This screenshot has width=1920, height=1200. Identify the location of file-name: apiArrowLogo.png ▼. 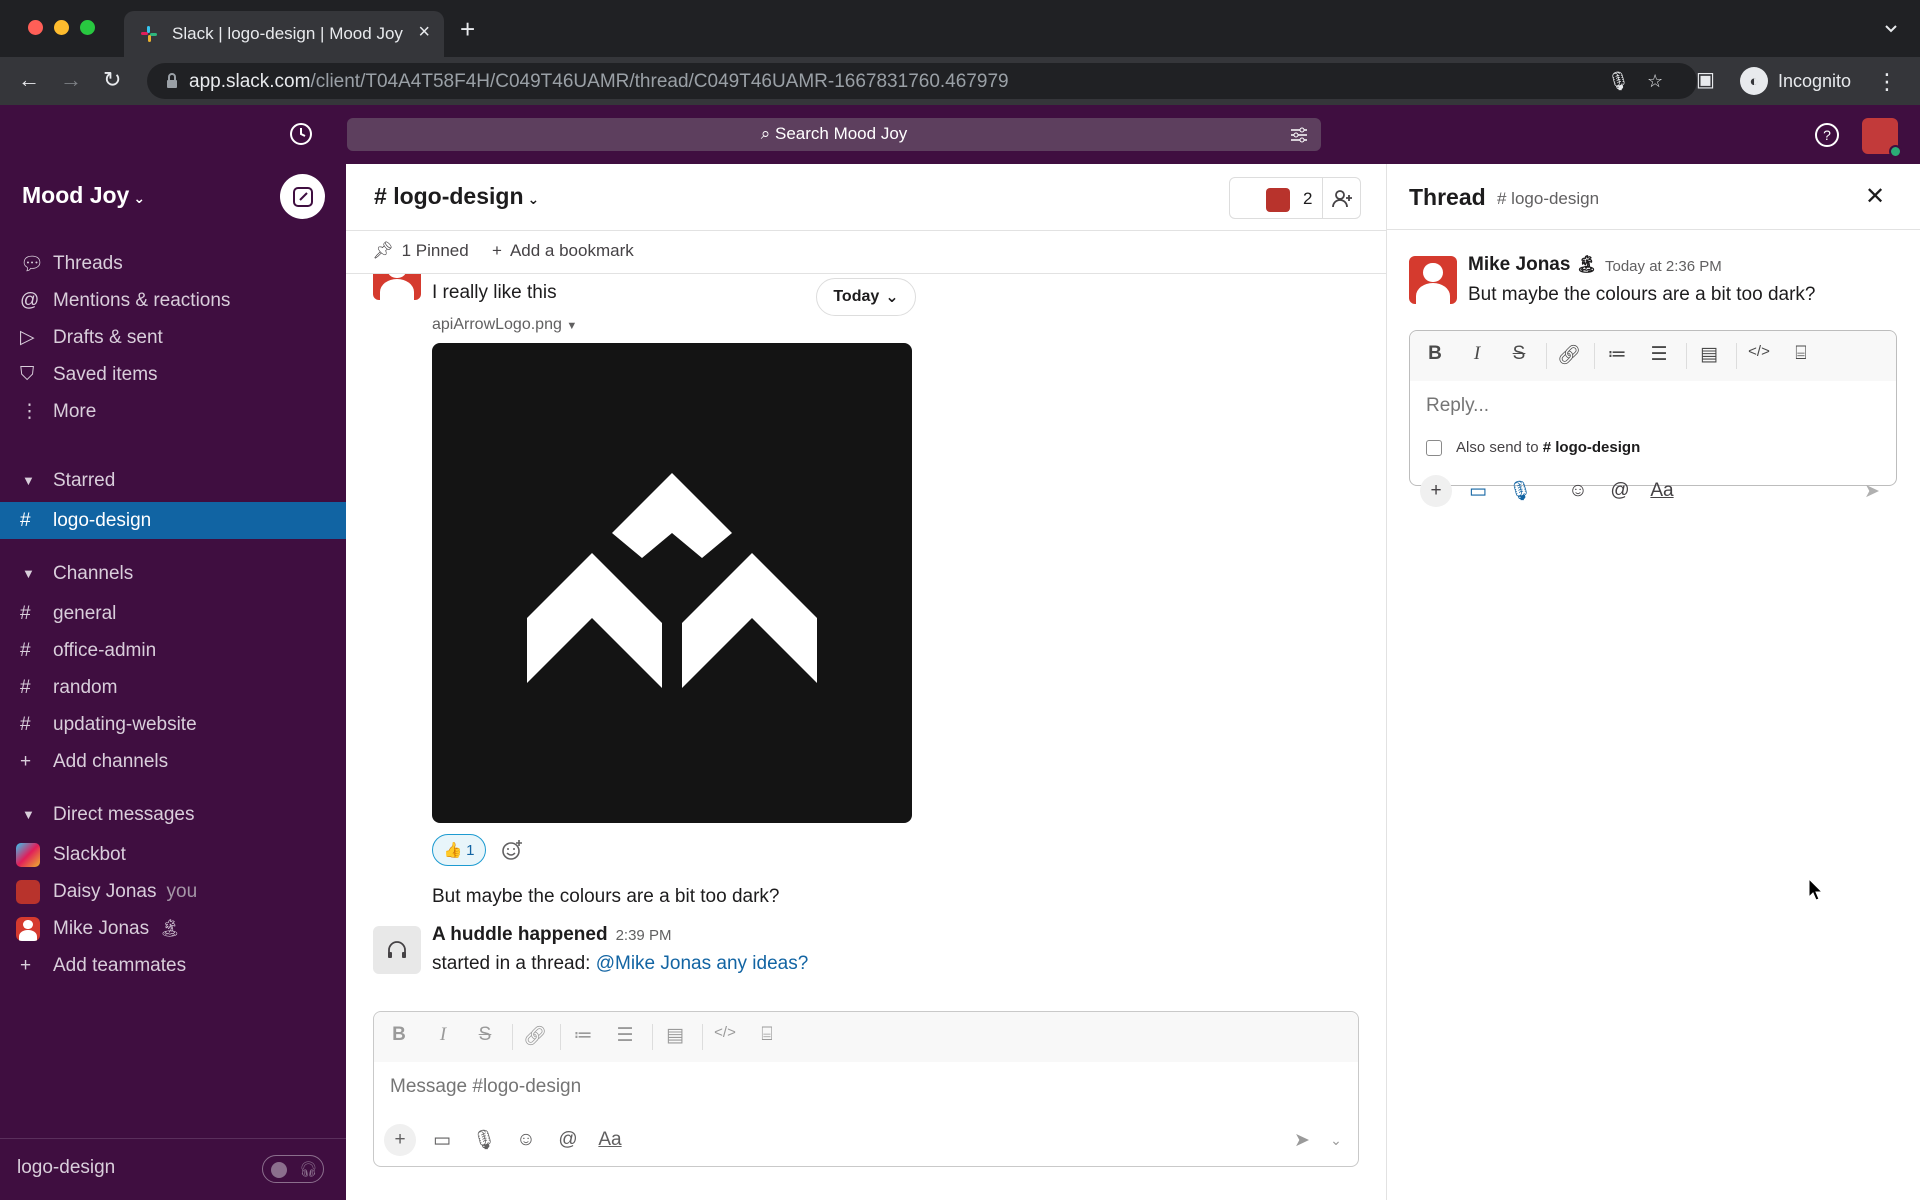
(504, 325).